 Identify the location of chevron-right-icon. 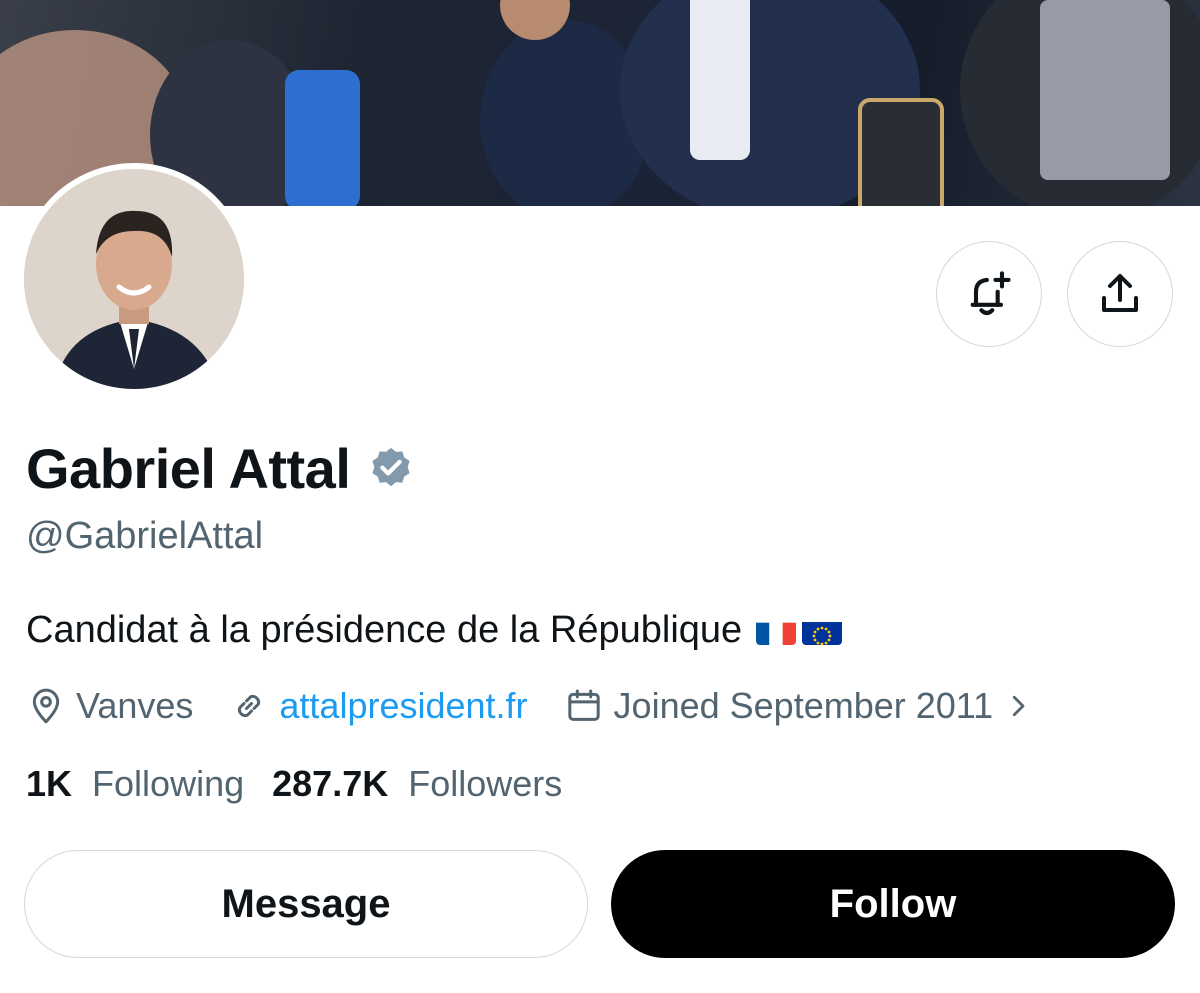
(1019, 706).